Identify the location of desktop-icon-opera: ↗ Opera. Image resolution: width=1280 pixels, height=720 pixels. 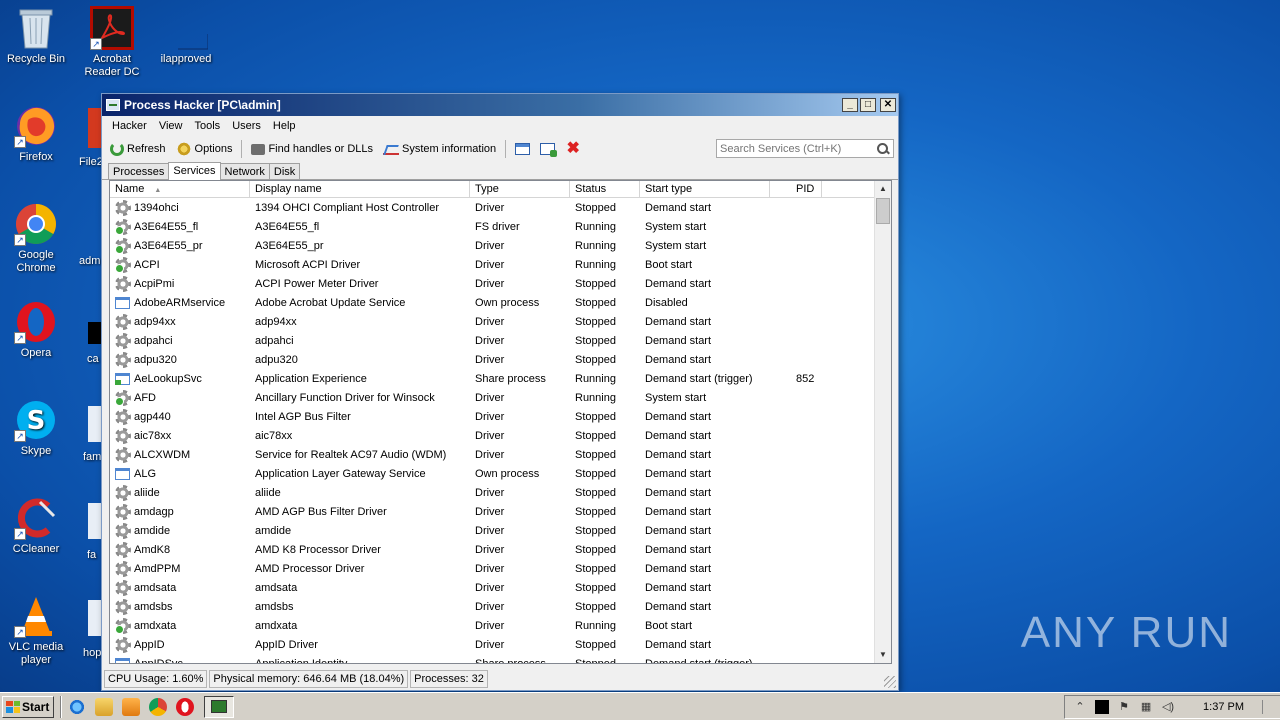
(36, 330).